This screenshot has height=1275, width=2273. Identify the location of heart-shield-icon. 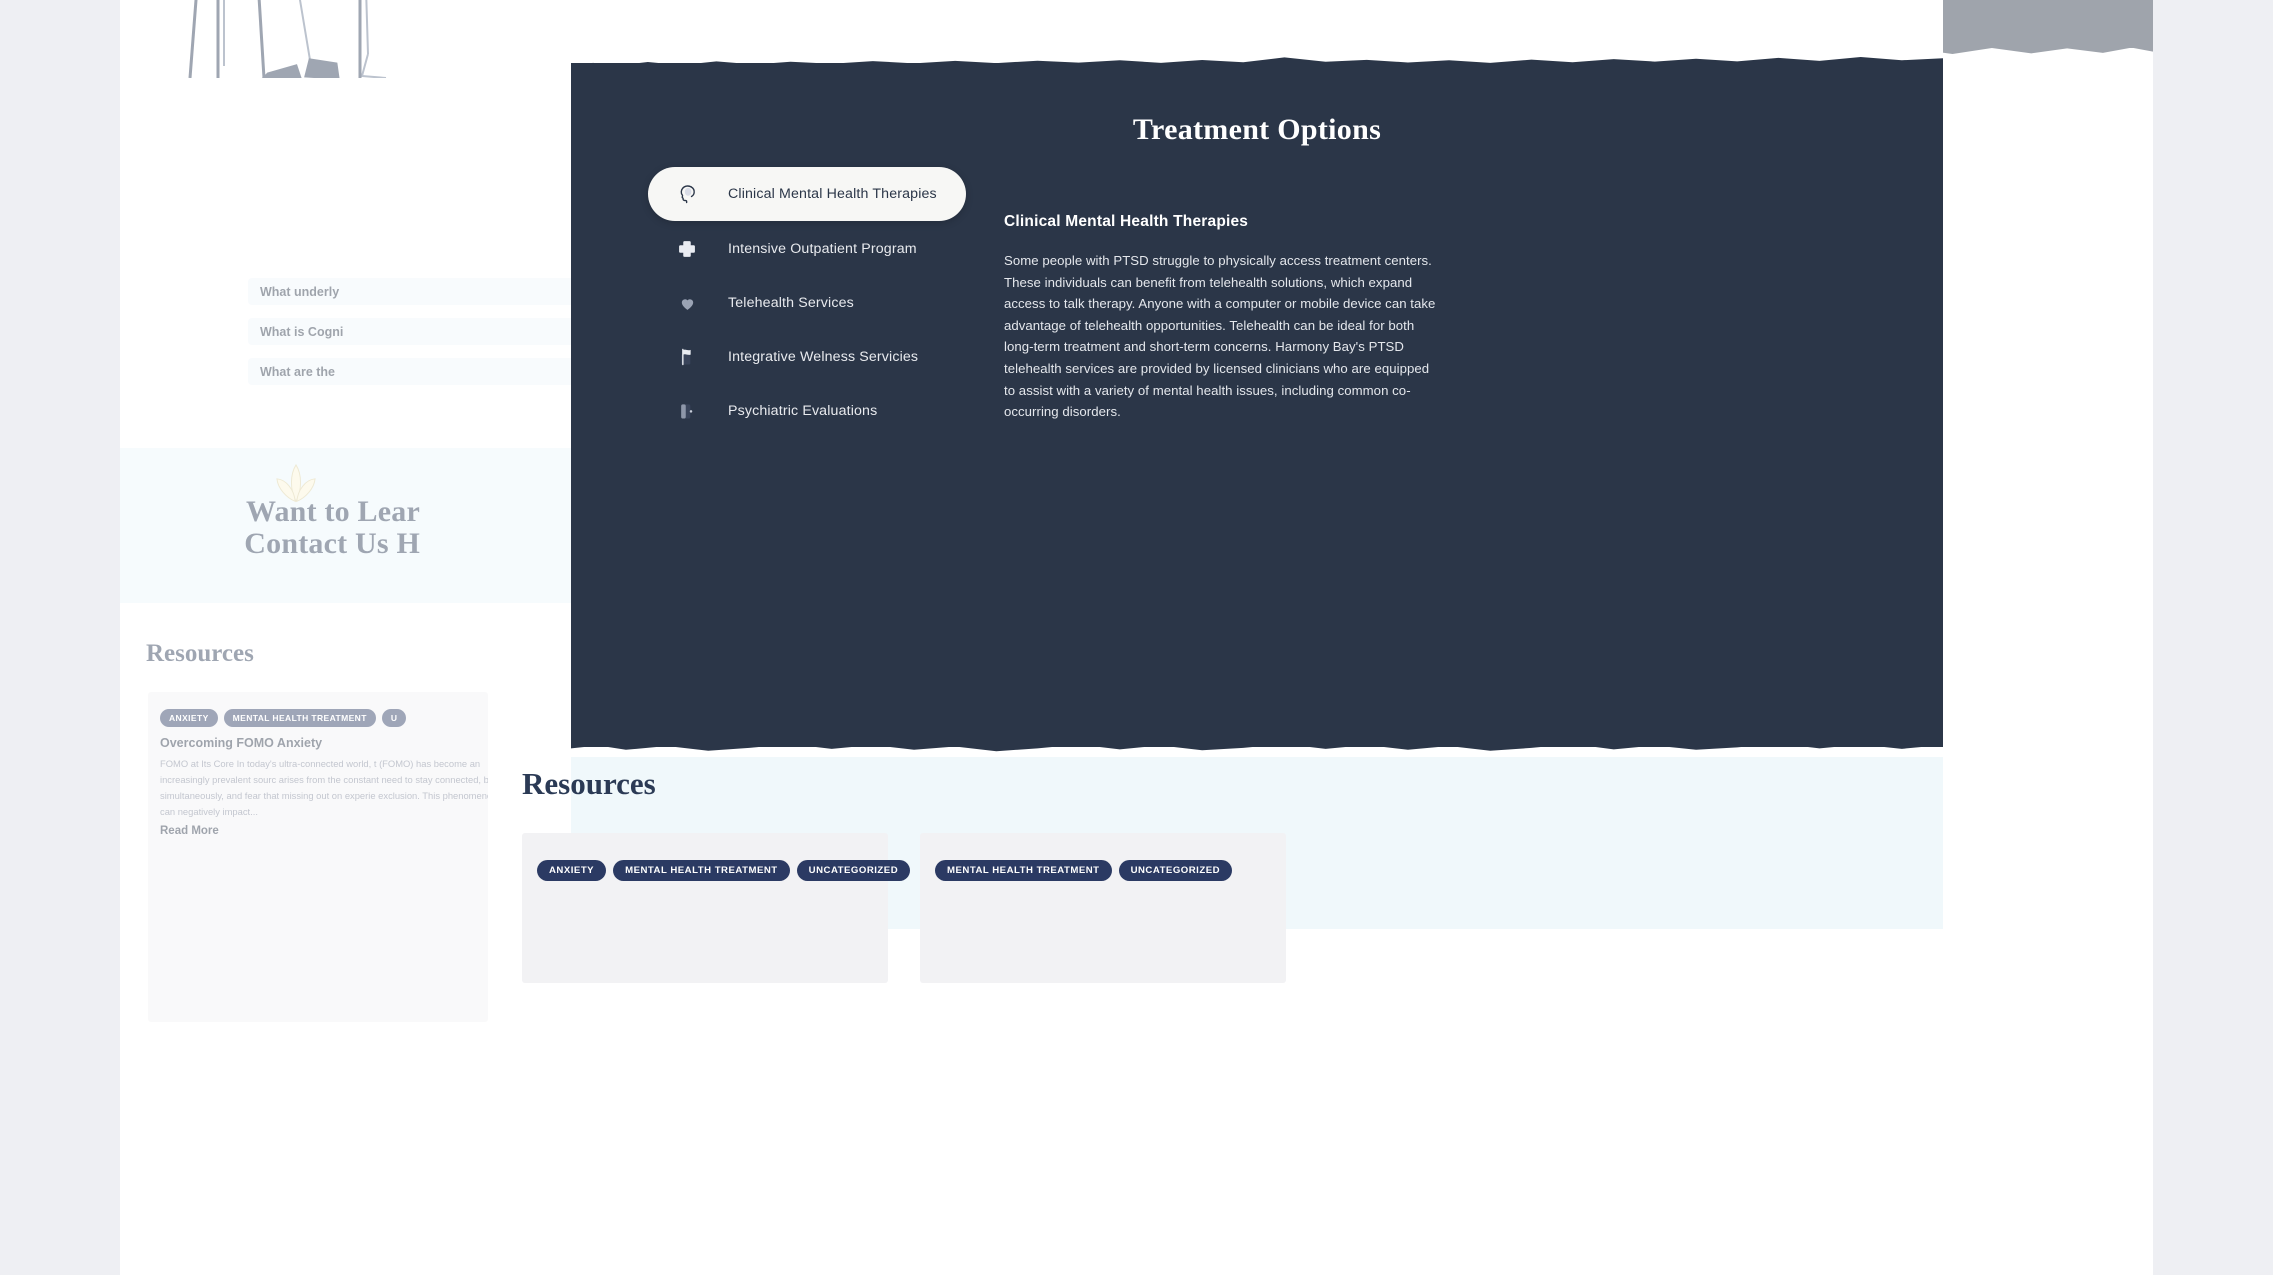
(687, 303).